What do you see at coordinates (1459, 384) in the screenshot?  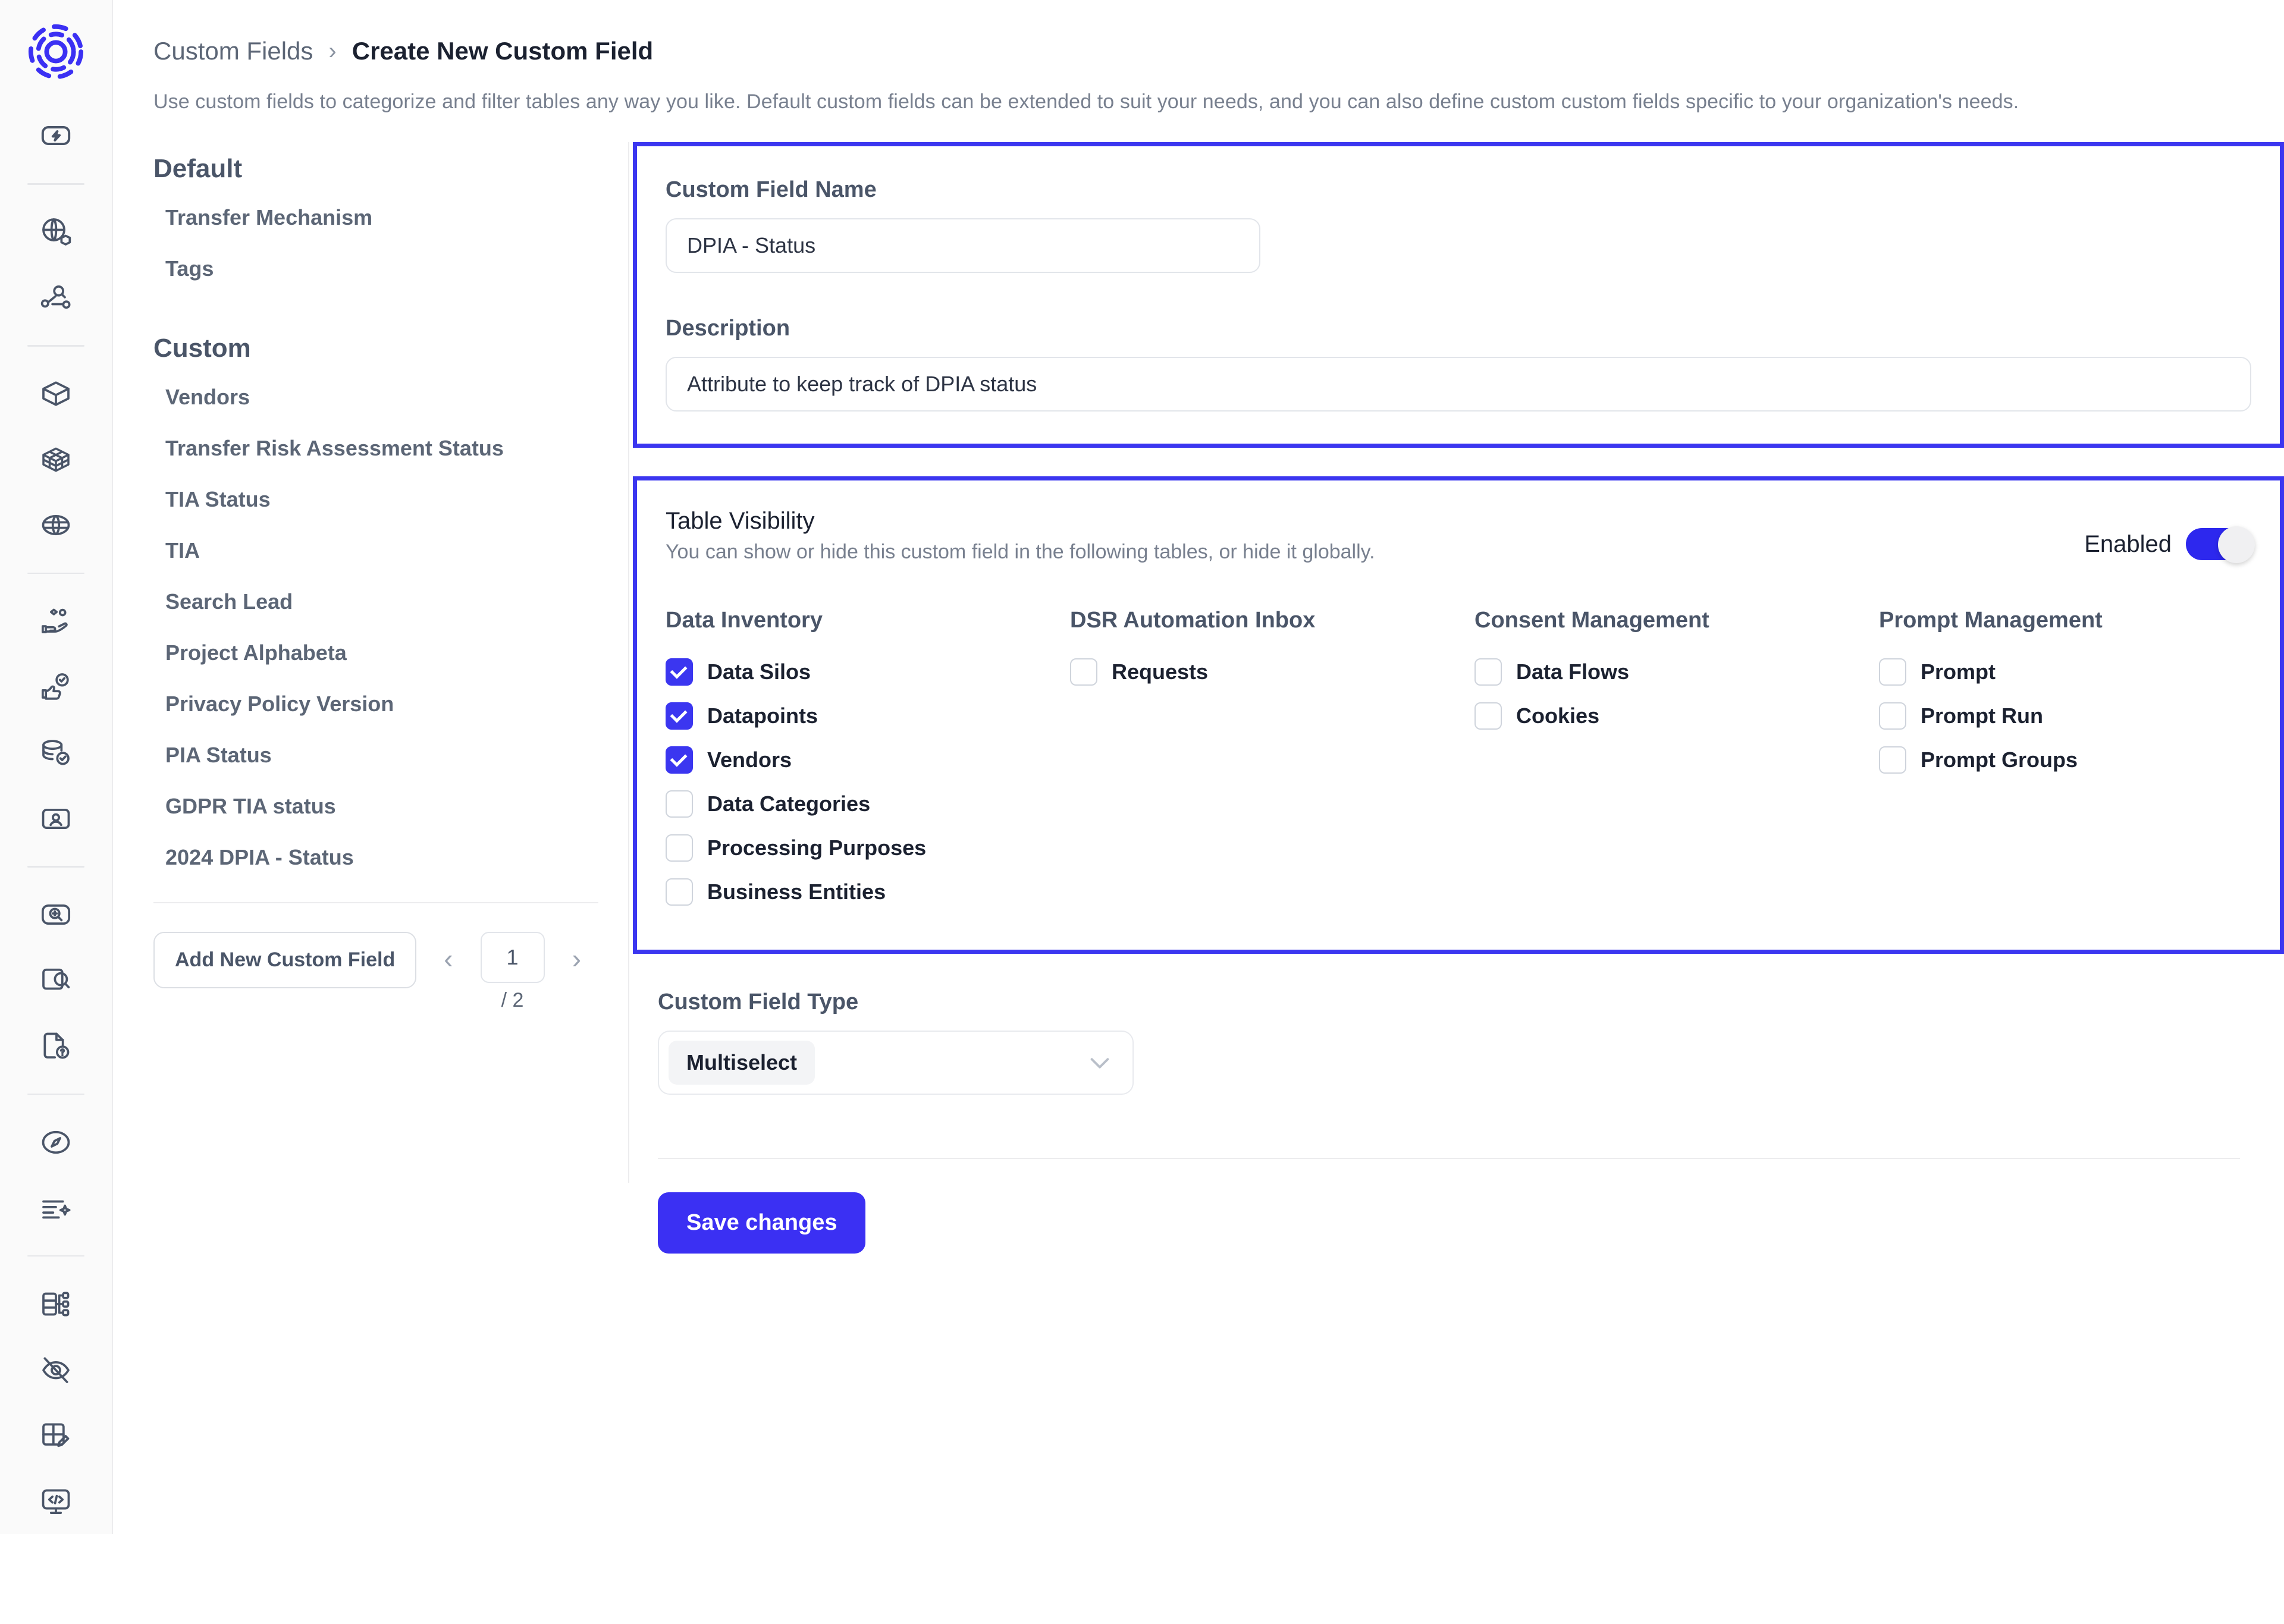 I see `description-input: Attribute to keep track of DPIA status` at bounding box center [1459, 384].